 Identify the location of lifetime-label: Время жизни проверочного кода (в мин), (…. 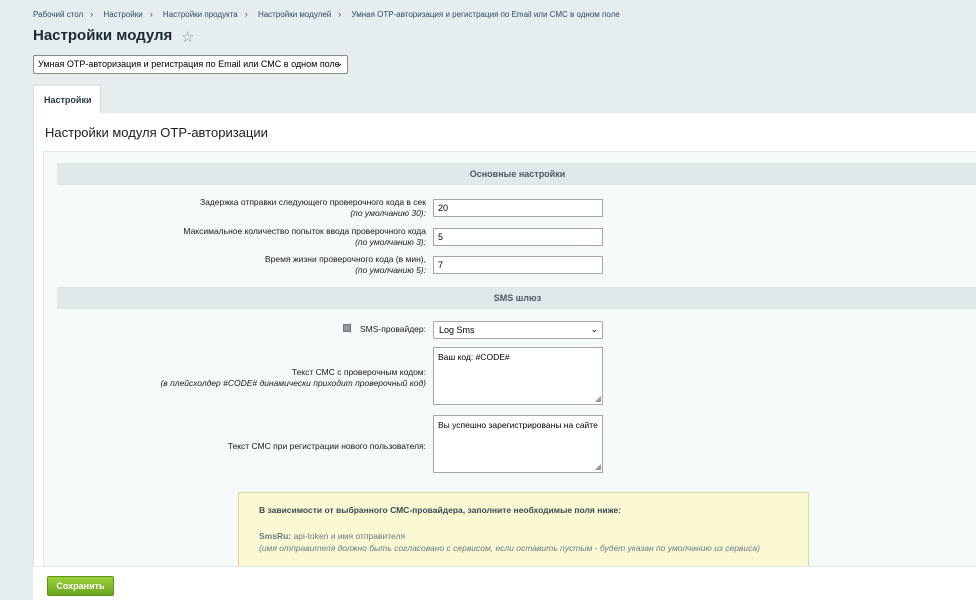
(345, 265).